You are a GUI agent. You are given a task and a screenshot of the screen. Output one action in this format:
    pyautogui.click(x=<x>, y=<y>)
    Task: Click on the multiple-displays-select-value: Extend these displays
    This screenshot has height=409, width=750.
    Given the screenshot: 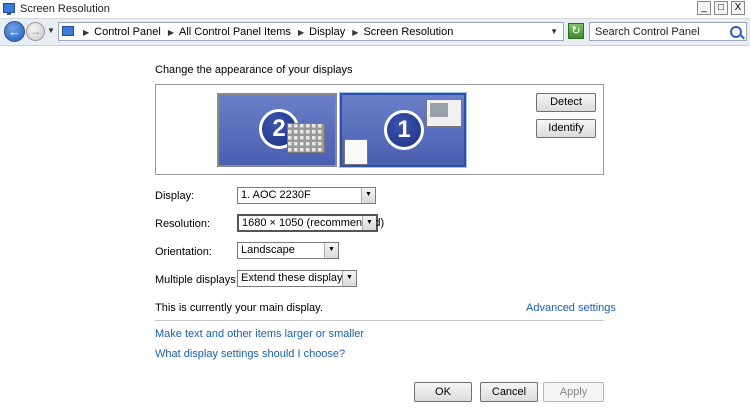 What is the action you would take?
    pyautogui.click(x=295, y=278)
    